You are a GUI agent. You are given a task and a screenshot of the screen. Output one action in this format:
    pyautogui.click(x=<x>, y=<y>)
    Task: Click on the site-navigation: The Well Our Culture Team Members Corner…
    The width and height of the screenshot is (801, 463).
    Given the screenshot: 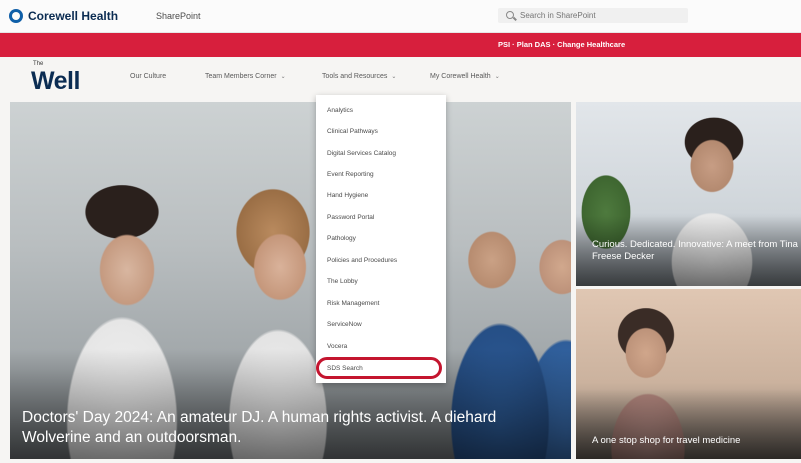 What is the action you would take?
    pyautogui.click(x=400, y=78)
    